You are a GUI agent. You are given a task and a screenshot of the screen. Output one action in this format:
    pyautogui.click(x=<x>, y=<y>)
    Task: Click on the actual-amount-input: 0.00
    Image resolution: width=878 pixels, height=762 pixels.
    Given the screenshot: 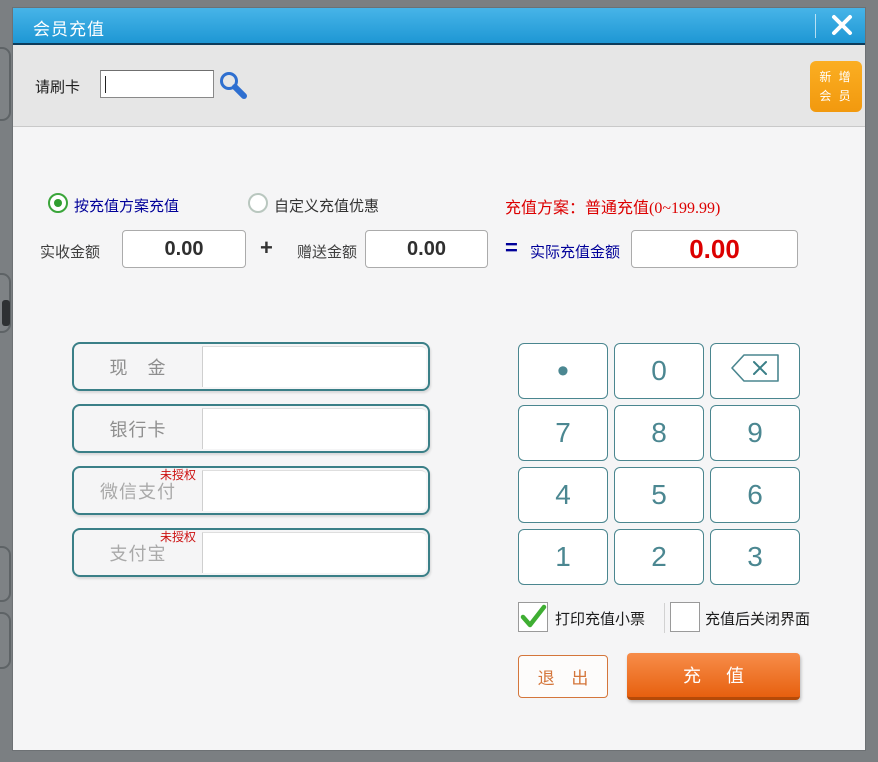 What is the action you would take?
    pyautogui.click(x=714, y=249)
    